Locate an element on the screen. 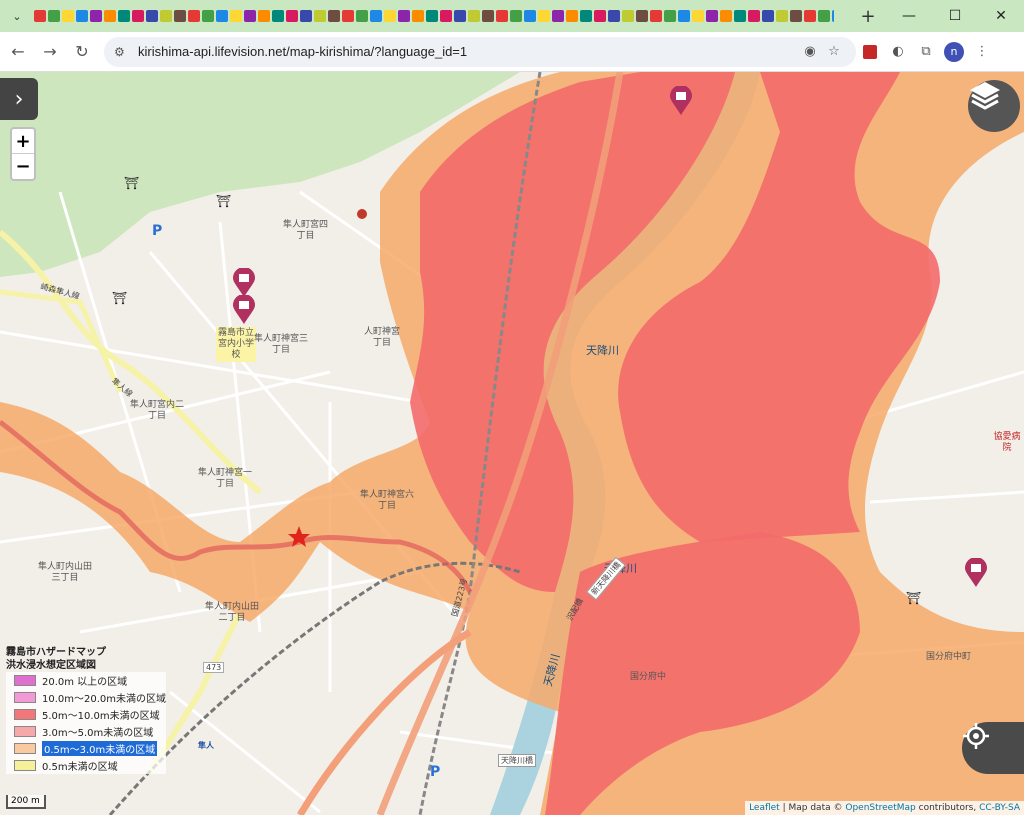 This screenshot has width=1024, height=815. location-icon: ◉ is located at coordinates (810, 51).